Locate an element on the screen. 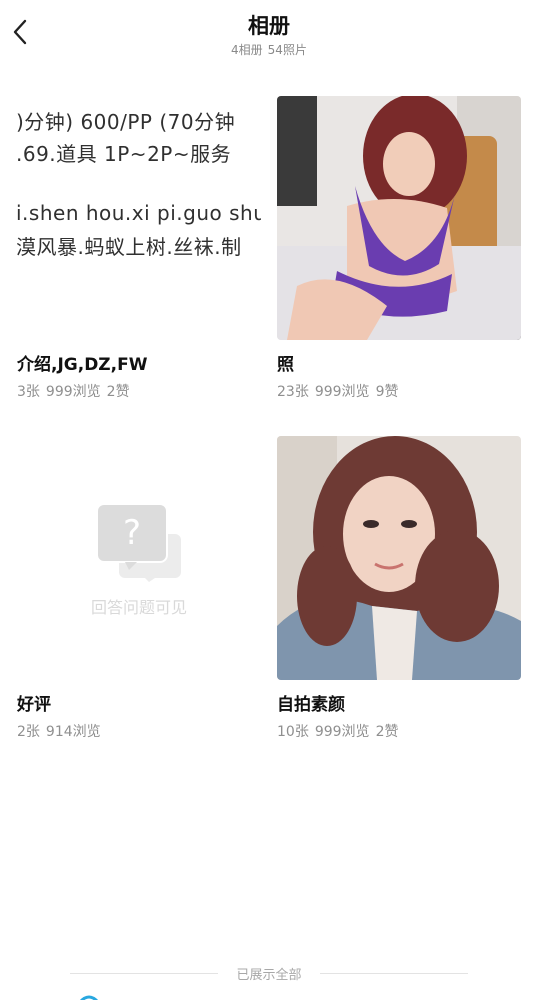 Image resolution: width=538 pixels, height=1000 pixels. album-thumbnail: ? 回答问题可见 is located at coordinates (139, 558).